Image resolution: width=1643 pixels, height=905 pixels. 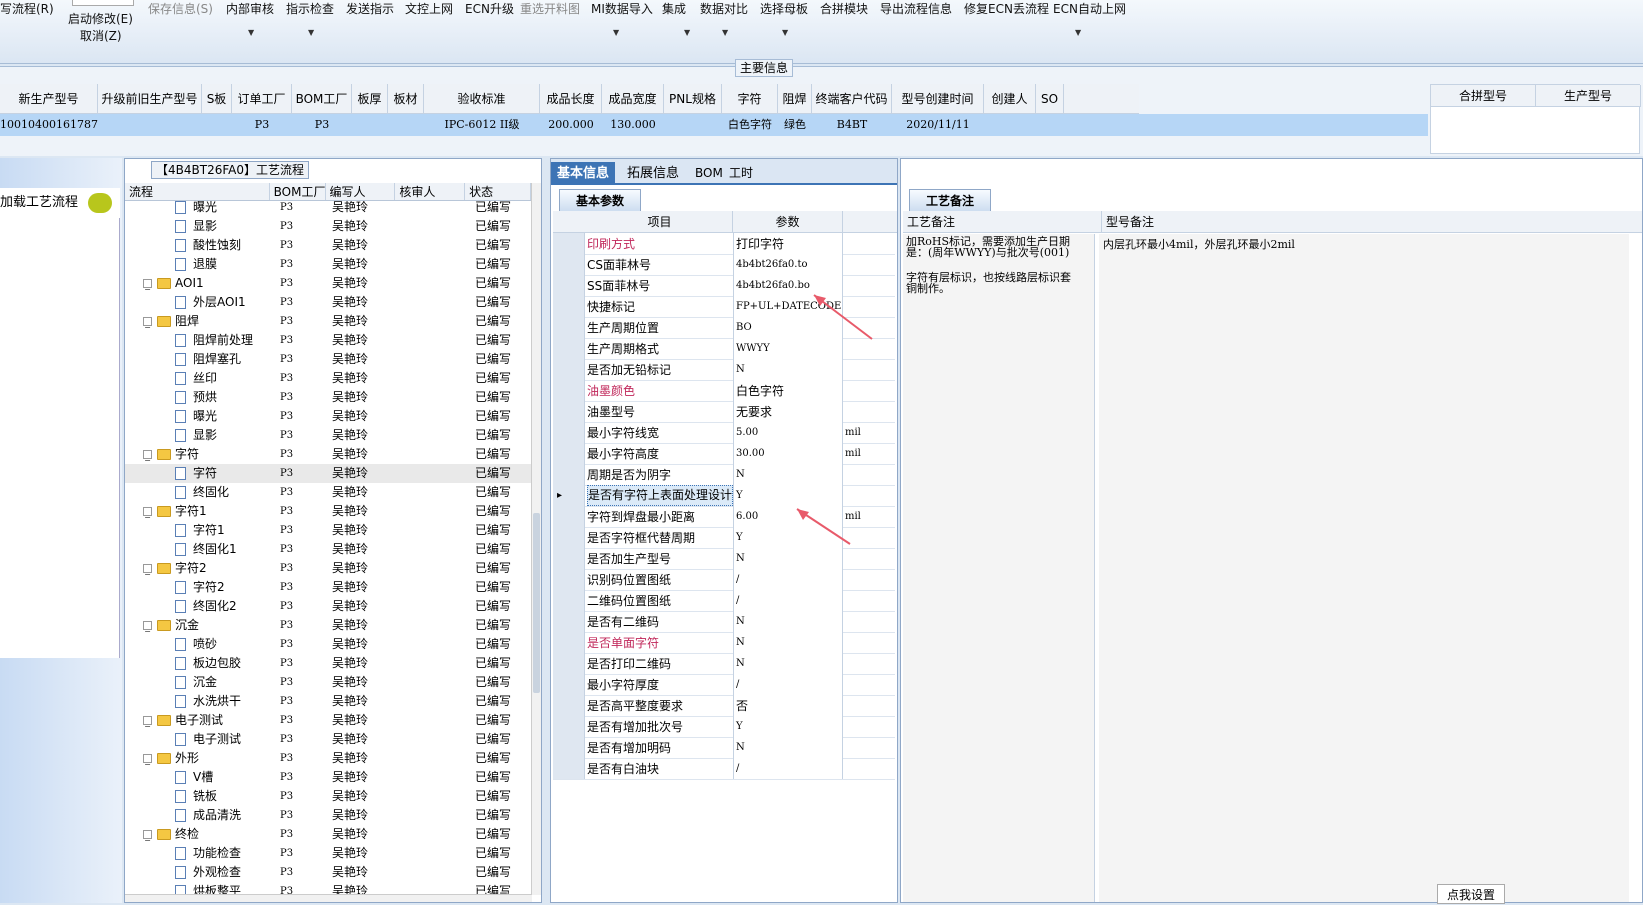 I want to click on flow-row: − 终检 P3 吴艳玲 已编写, so click(x=328, y=835).